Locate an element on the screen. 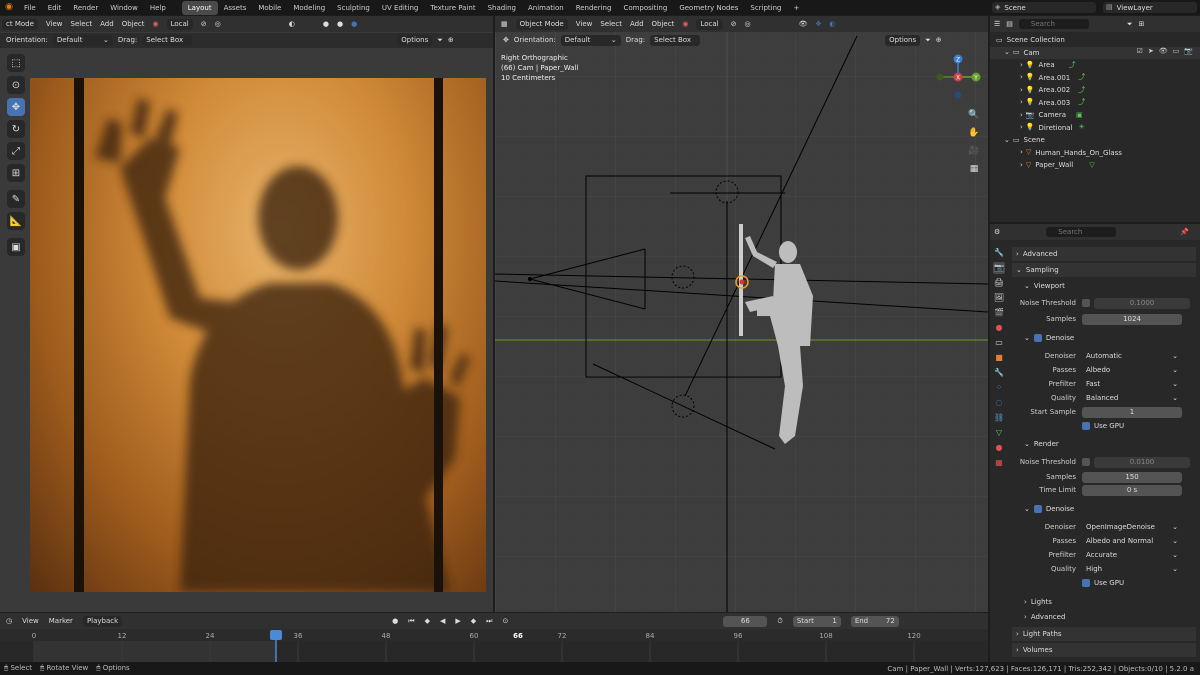 The height and width of the screenshot is (675, 1200). outliner-search-input: Search is located at coordinates (1053, 24).